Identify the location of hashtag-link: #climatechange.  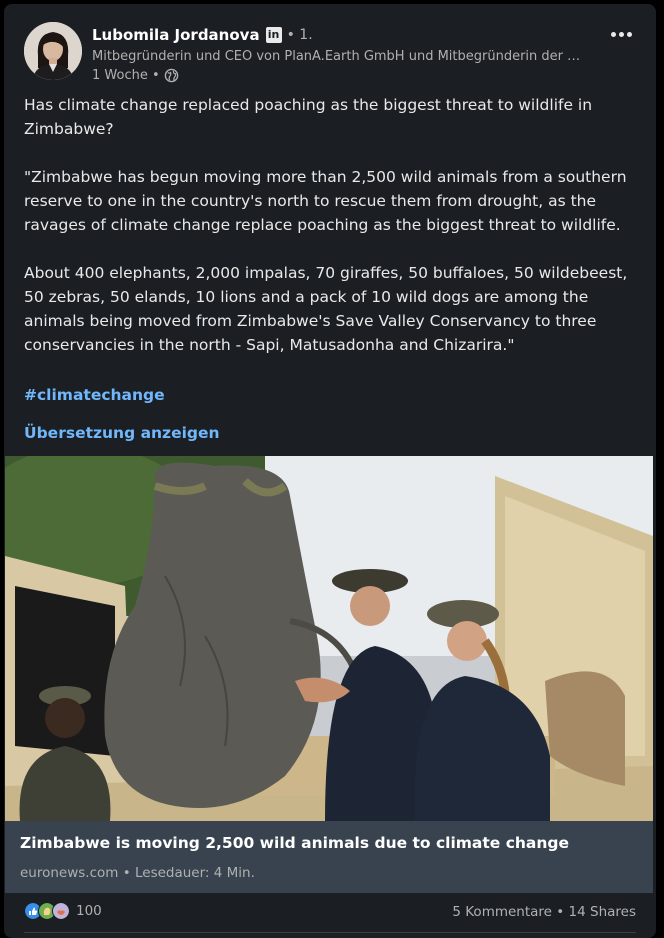
(94, 395).